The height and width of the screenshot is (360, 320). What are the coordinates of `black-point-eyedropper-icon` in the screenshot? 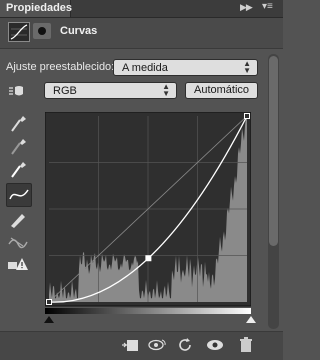 It's located at (18, 123).